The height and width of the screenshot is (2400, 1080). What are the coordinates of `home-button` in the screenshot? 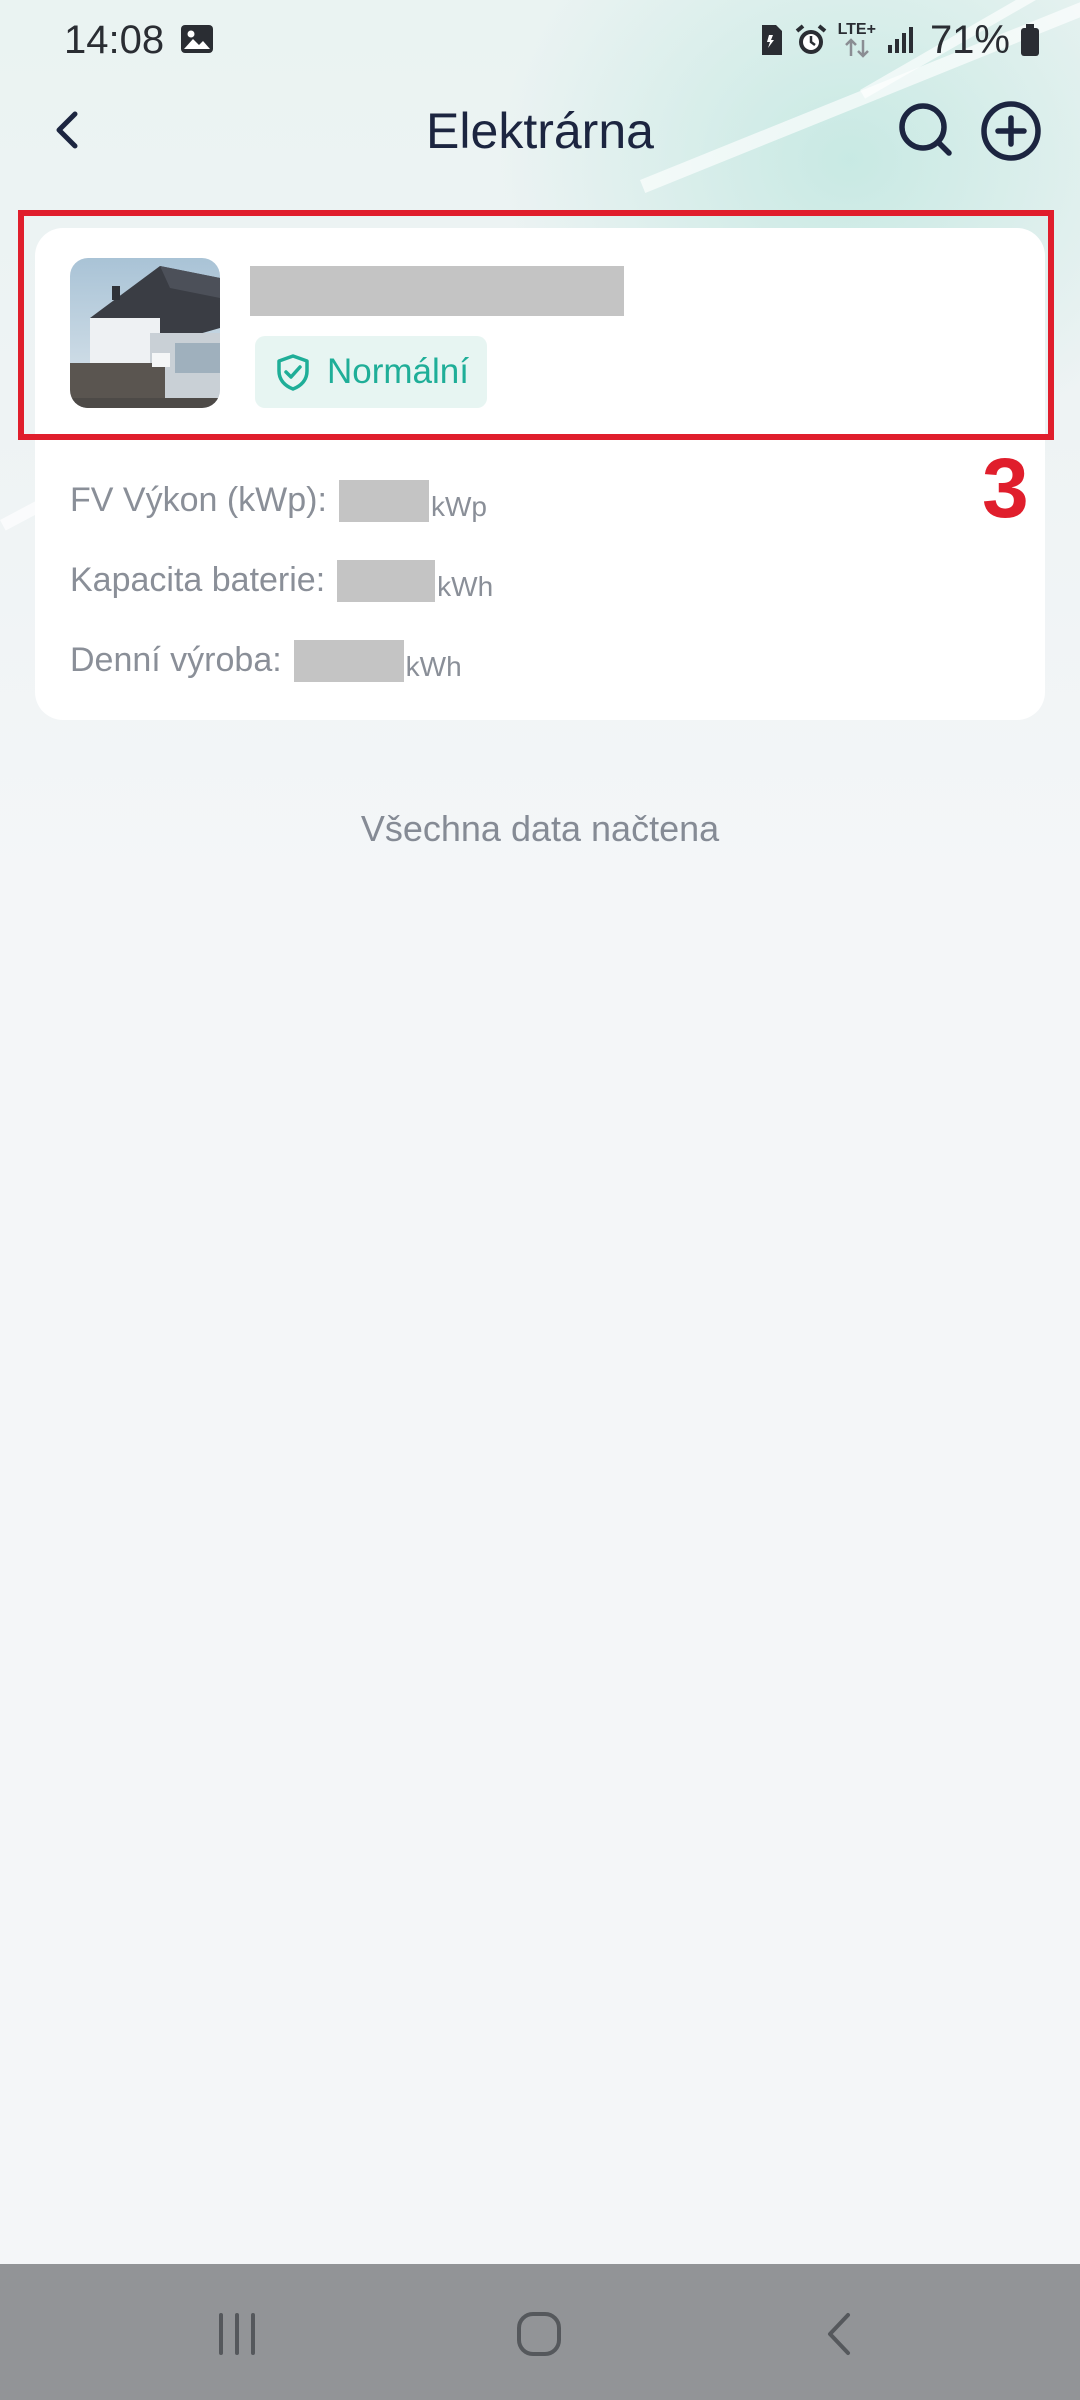 It's located at (539, 2334).